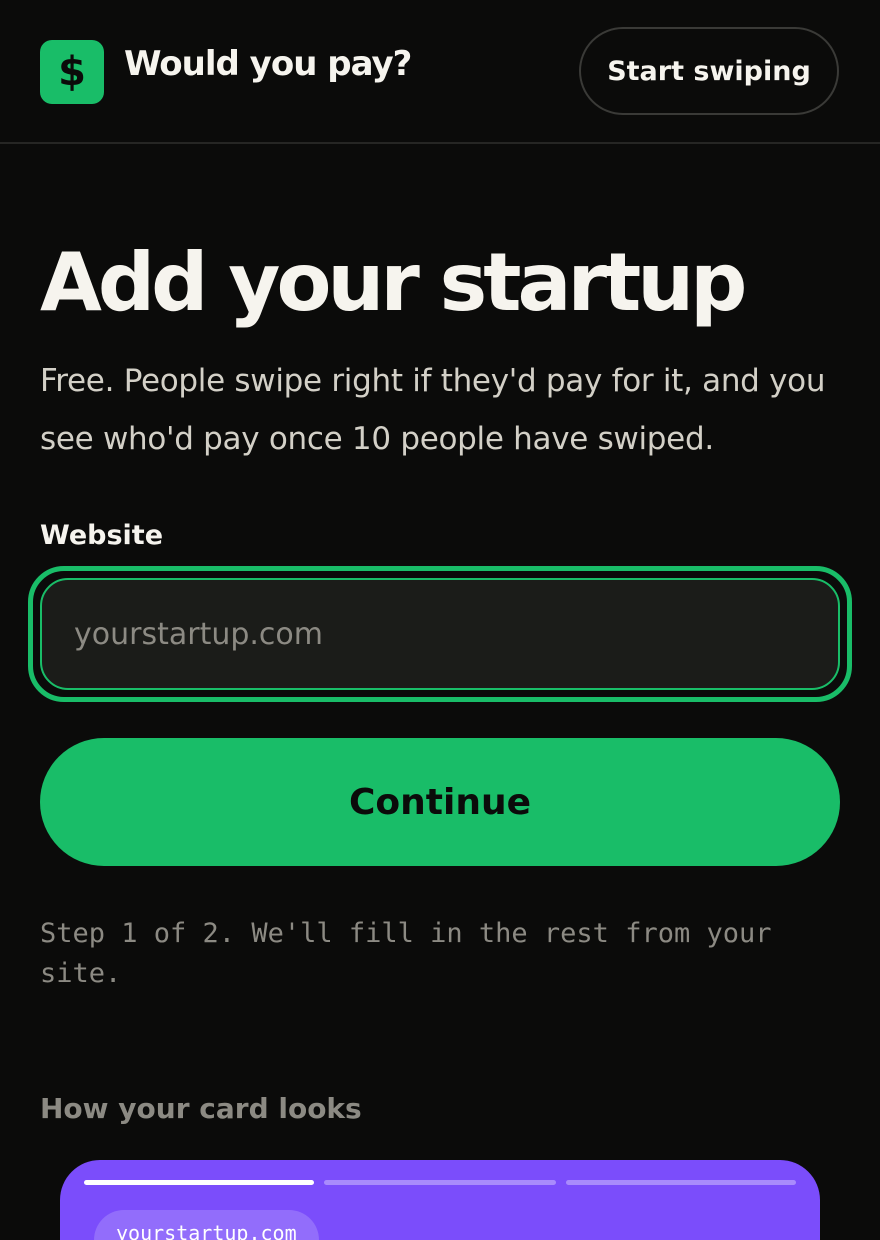  Describe the element at coordinates (709, 71) in the screenshot. I see `start-swiping-button: Start swiping` at that location.